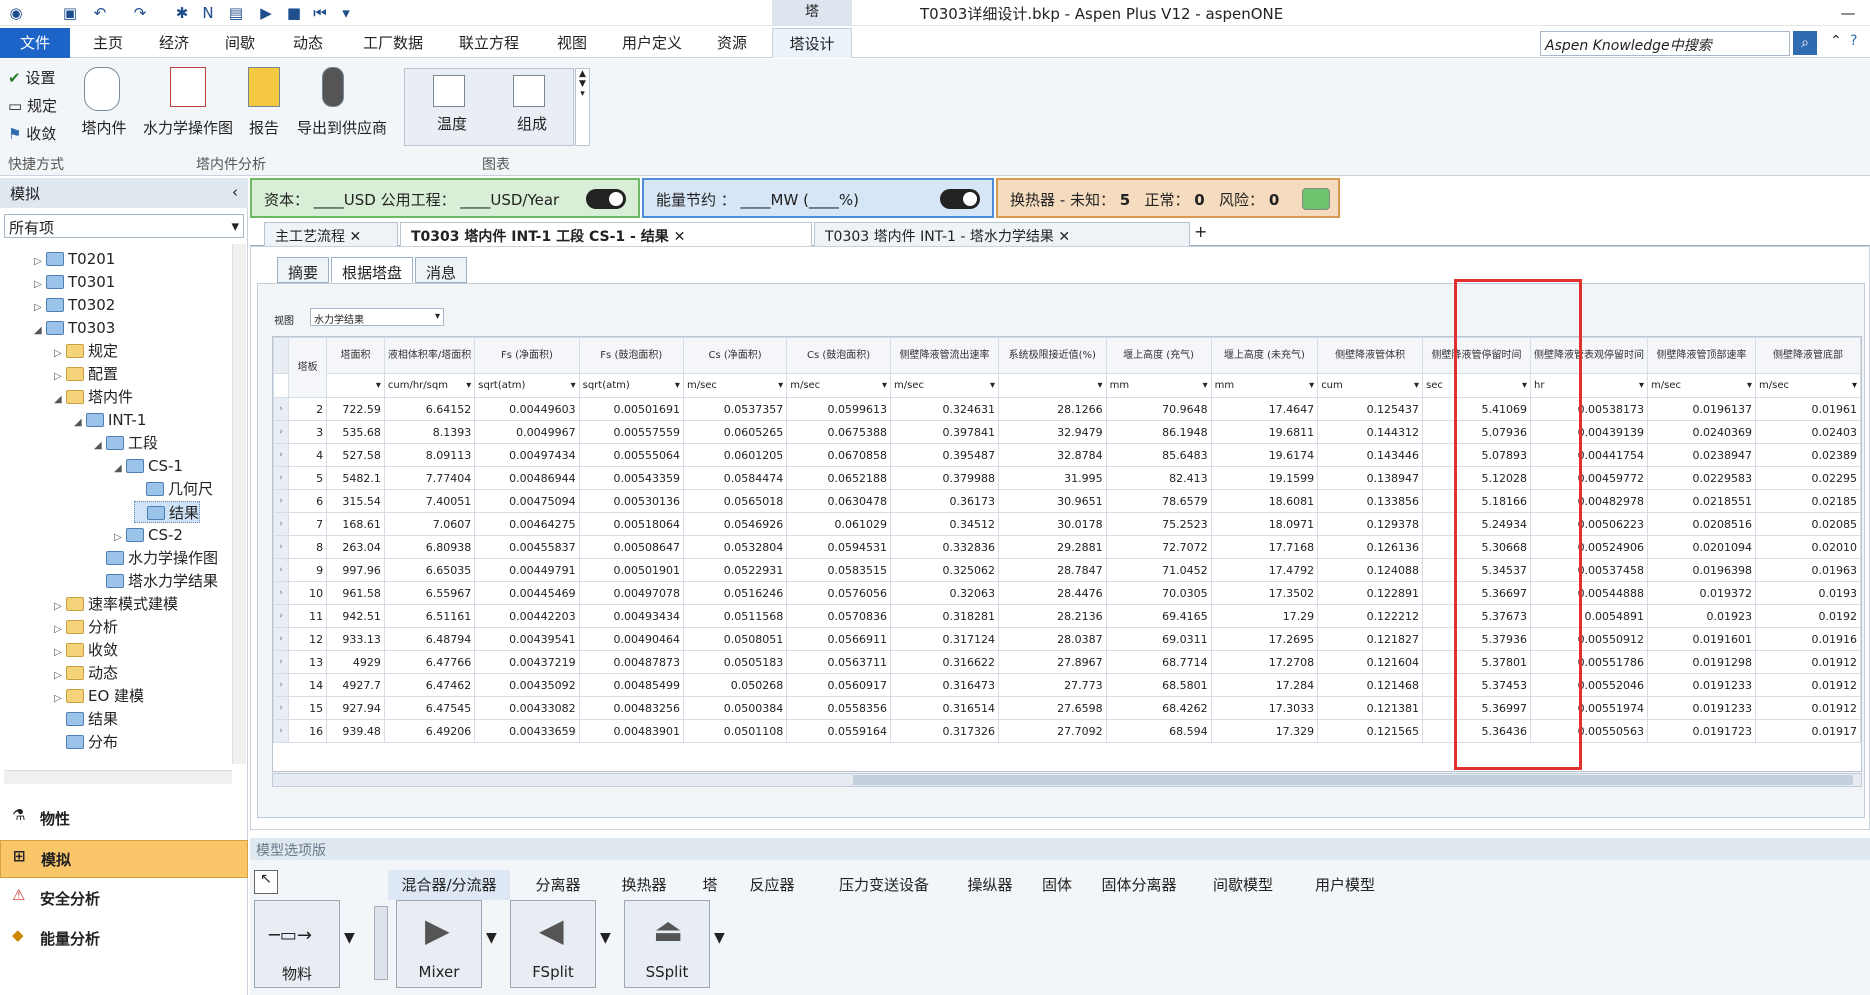 The width and height of the screenshot is (1870, 995). I want to click on palette-item-material: ─▭→ 物料, so click(297, 944).